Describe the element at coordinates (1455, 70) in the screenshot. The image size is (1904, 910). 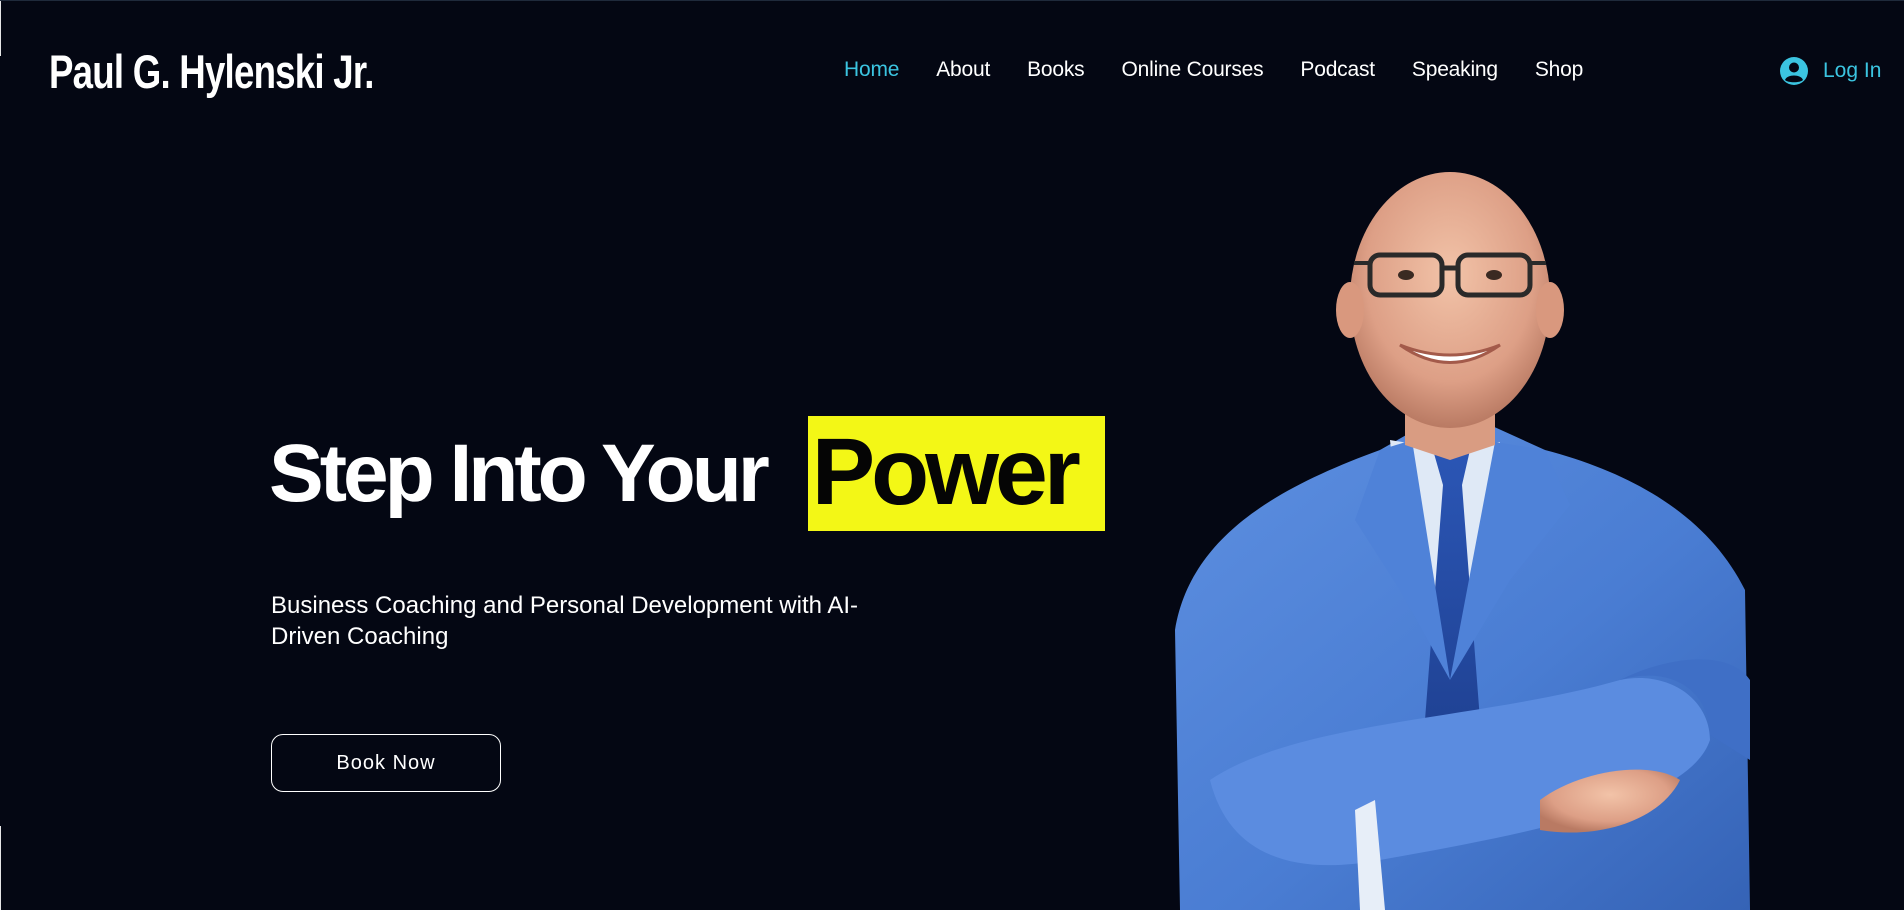
I see `nav-item-speaking: Speaking` at that location.